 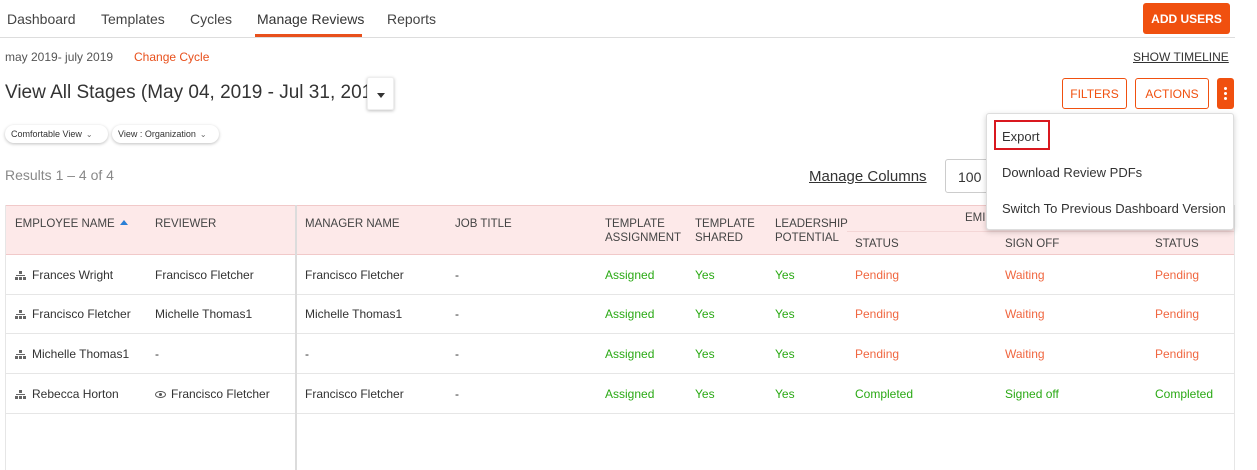 I want to click on employee-cell: Rebecca Horton, so click(x=67, y=394).